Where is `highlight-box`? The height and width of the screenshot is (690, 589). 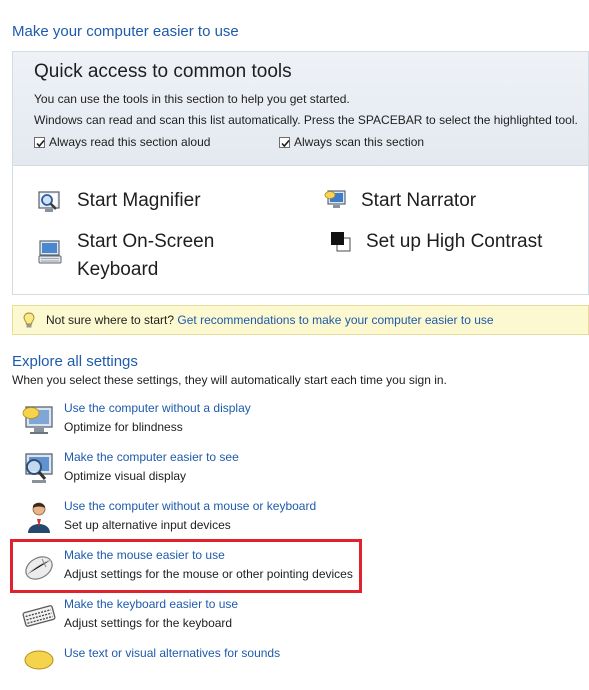
highlight-box is located at coordinates (186, 566).